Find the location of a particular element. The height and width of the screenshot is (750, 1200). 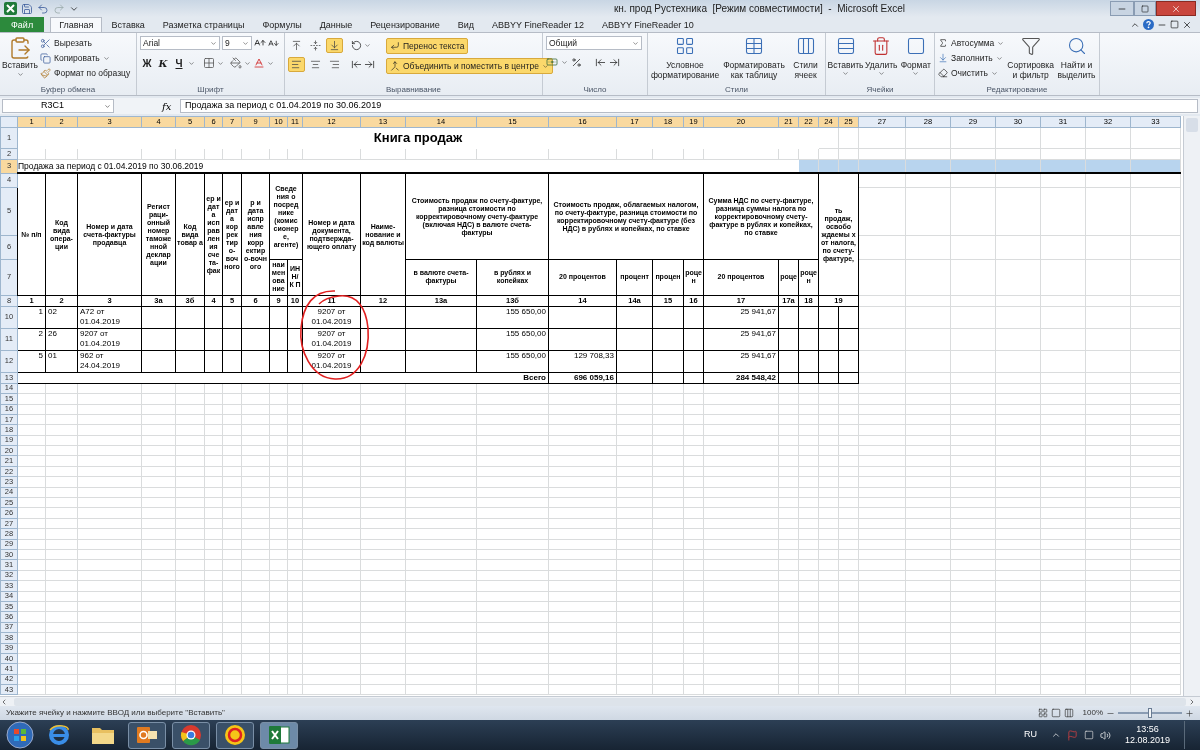

bold-button: Ж is located at coordinates (147, 63).